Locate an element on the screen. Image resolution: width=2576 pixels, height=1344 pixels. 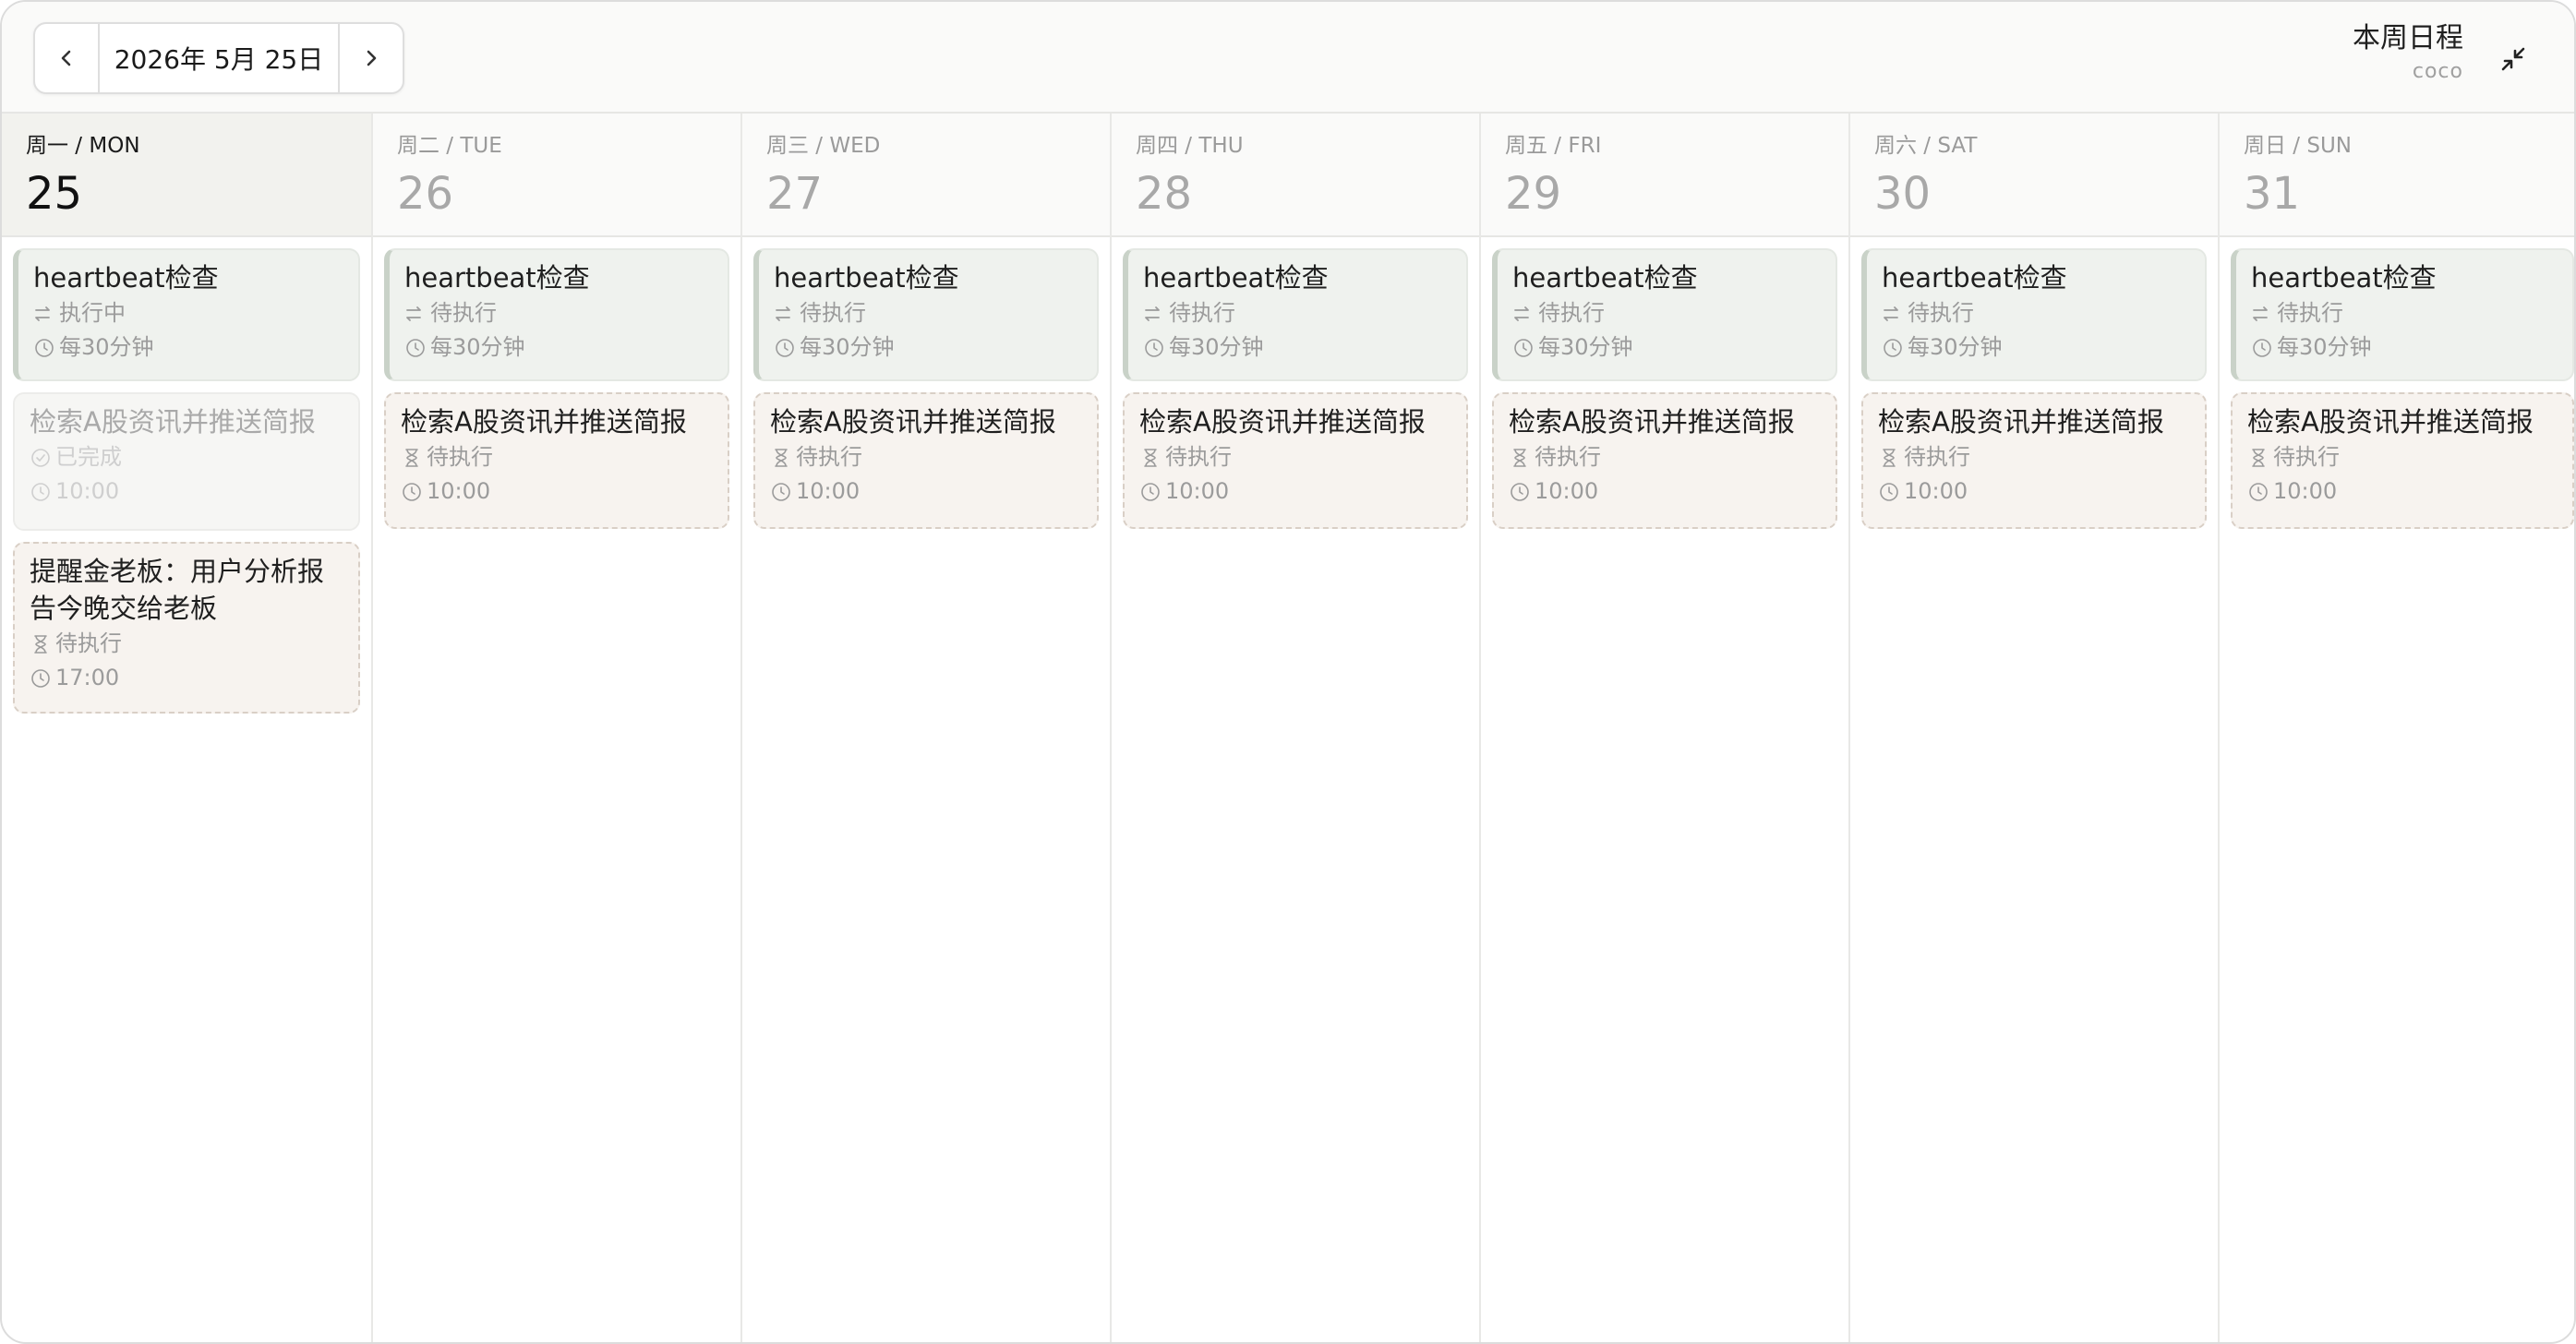
date-navigator: 2026年 5月 25日 is located at coordinates (218, 58).